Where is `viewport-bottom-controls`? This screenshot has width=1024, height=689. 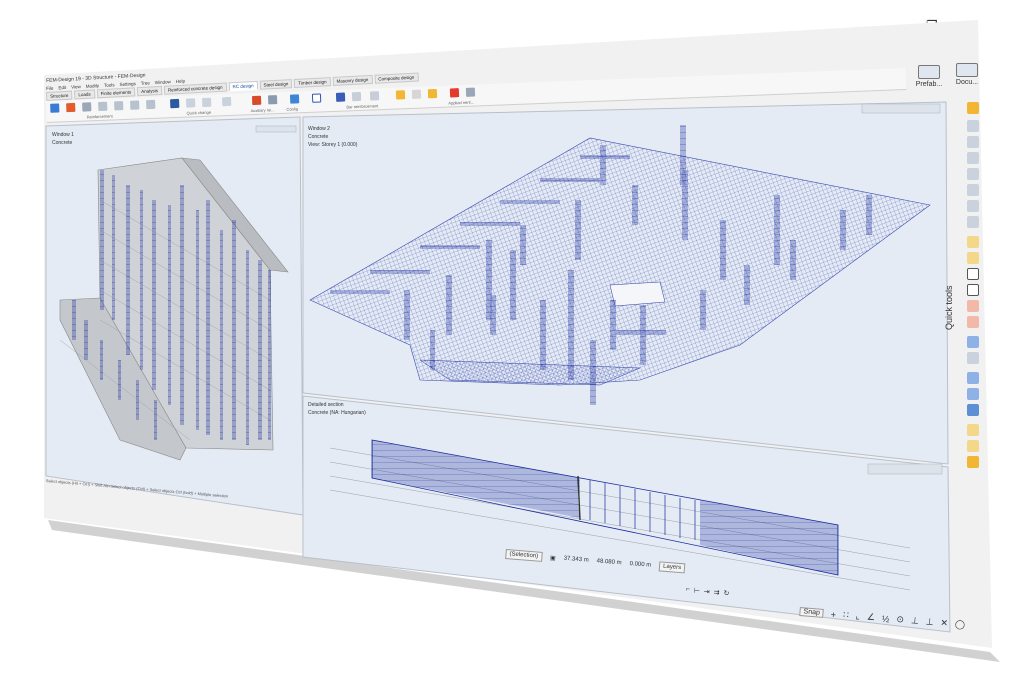 viewport-bottom-controls is located at coordinates (905, 469).